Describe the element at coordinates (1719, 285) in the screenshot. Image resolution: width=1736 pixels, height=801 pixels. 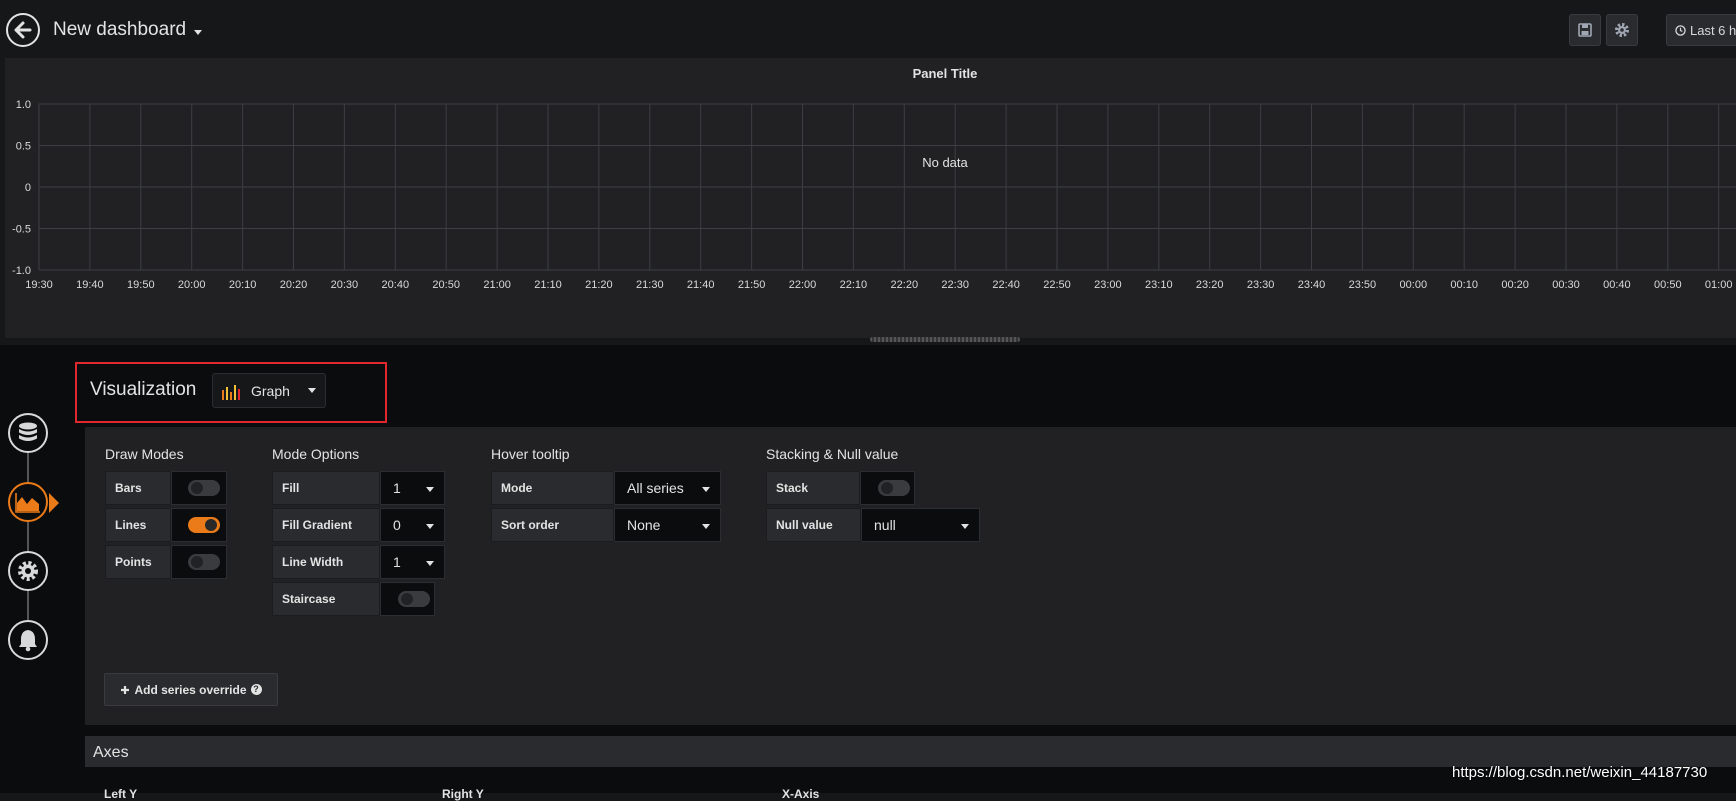
I see `x-tick-label: 01:00` at that location.